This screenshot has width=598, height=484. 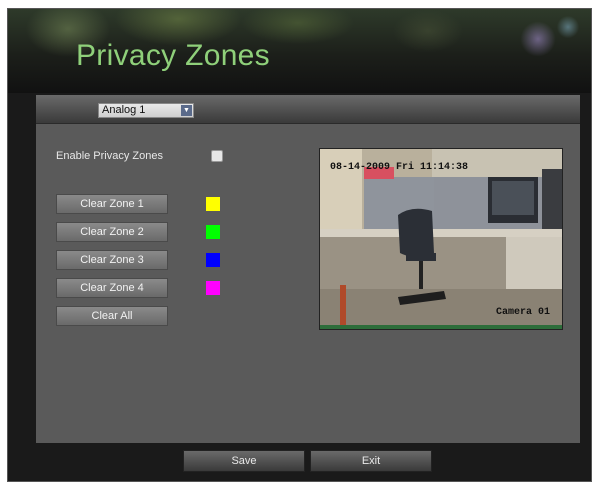 What do you see at coordinates (112, 316) in the screenshot?
I see `clear-all-button: Clear All` at bounding box center [112, 316].